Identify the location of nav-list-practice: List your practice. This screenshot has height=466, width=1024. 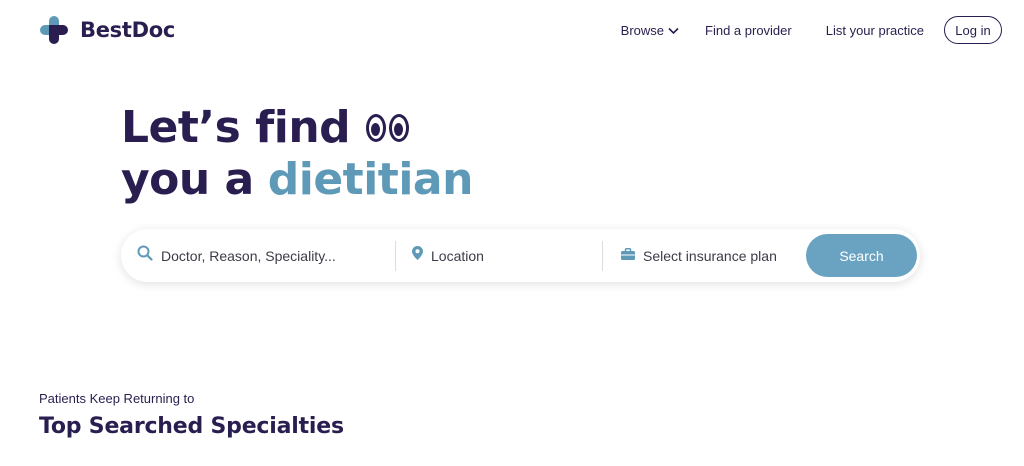
(875, 30).